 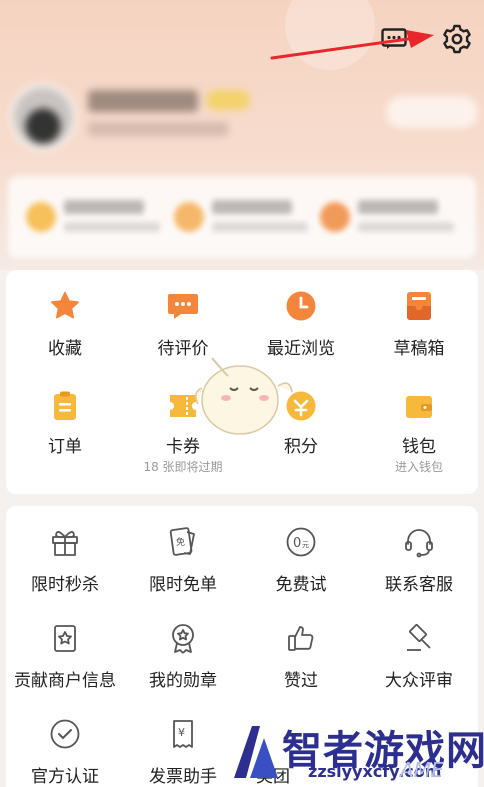 I want to click on star-icon, so click(x=65, y=305).